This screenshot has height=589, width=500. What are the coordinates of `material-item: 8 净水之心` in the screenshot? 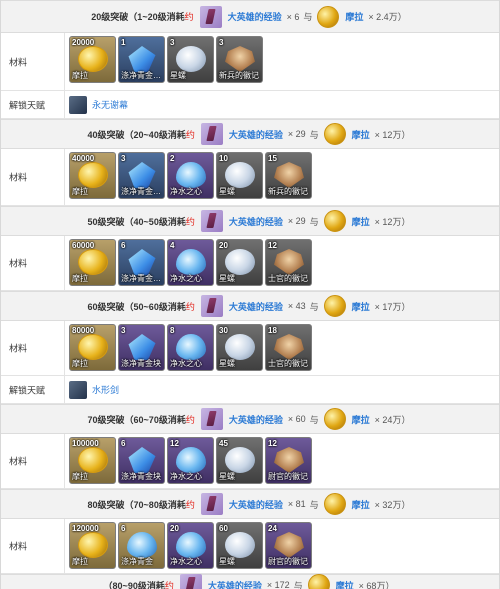 It's located at (190, 347).